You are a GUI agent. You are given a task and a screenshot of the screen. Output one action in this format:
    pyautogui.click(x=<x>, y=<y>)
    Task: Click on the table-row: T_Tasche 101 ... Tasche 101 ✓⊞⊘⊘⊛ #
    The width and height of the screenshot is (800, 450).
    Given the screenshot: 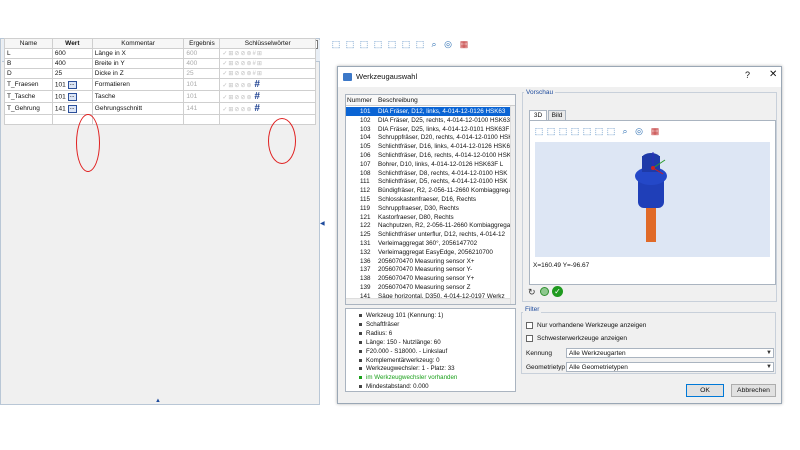 What is the action you would take?
    pyautogui.click(x=160, y=96)
    